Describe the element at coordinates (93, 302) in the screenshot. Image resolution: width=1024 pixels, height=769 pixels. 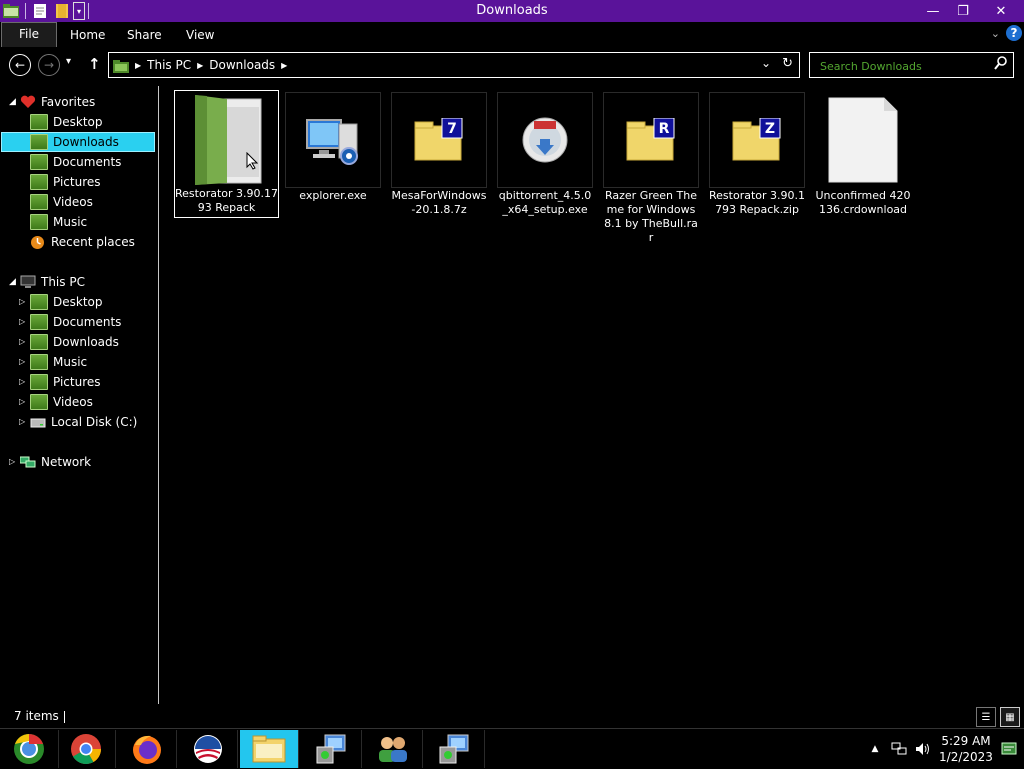
I see `nav-this-pc-desktop: Desktop` at that location.